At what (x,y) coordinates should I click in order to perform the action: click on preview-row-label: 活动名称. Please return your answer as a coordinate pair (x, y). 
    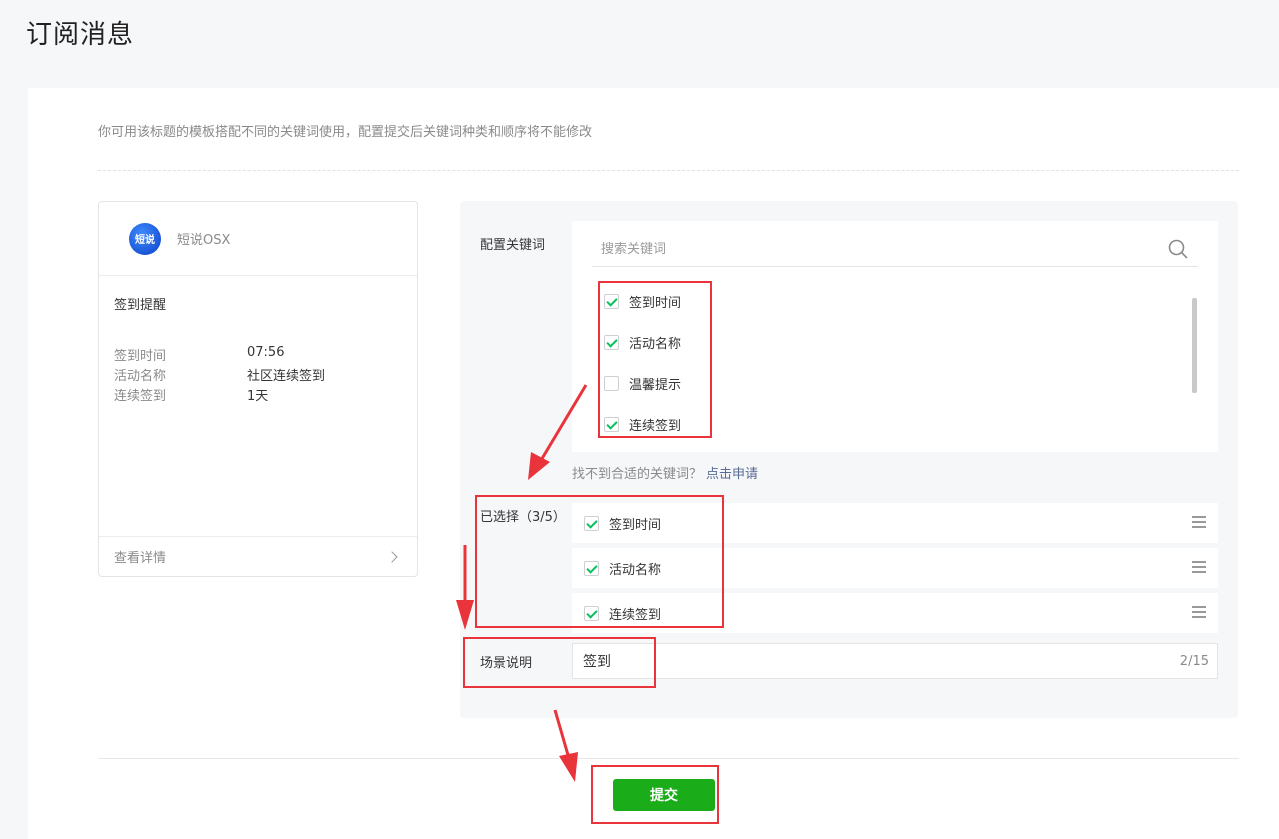
    Looking at the image, I should click on (140, 376).